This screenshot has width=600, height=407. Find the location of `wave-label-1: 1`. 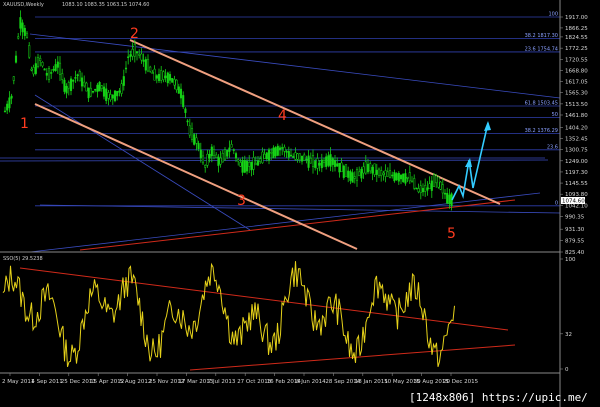

wave-label-1: 1 is located at coordinates (24, 124).